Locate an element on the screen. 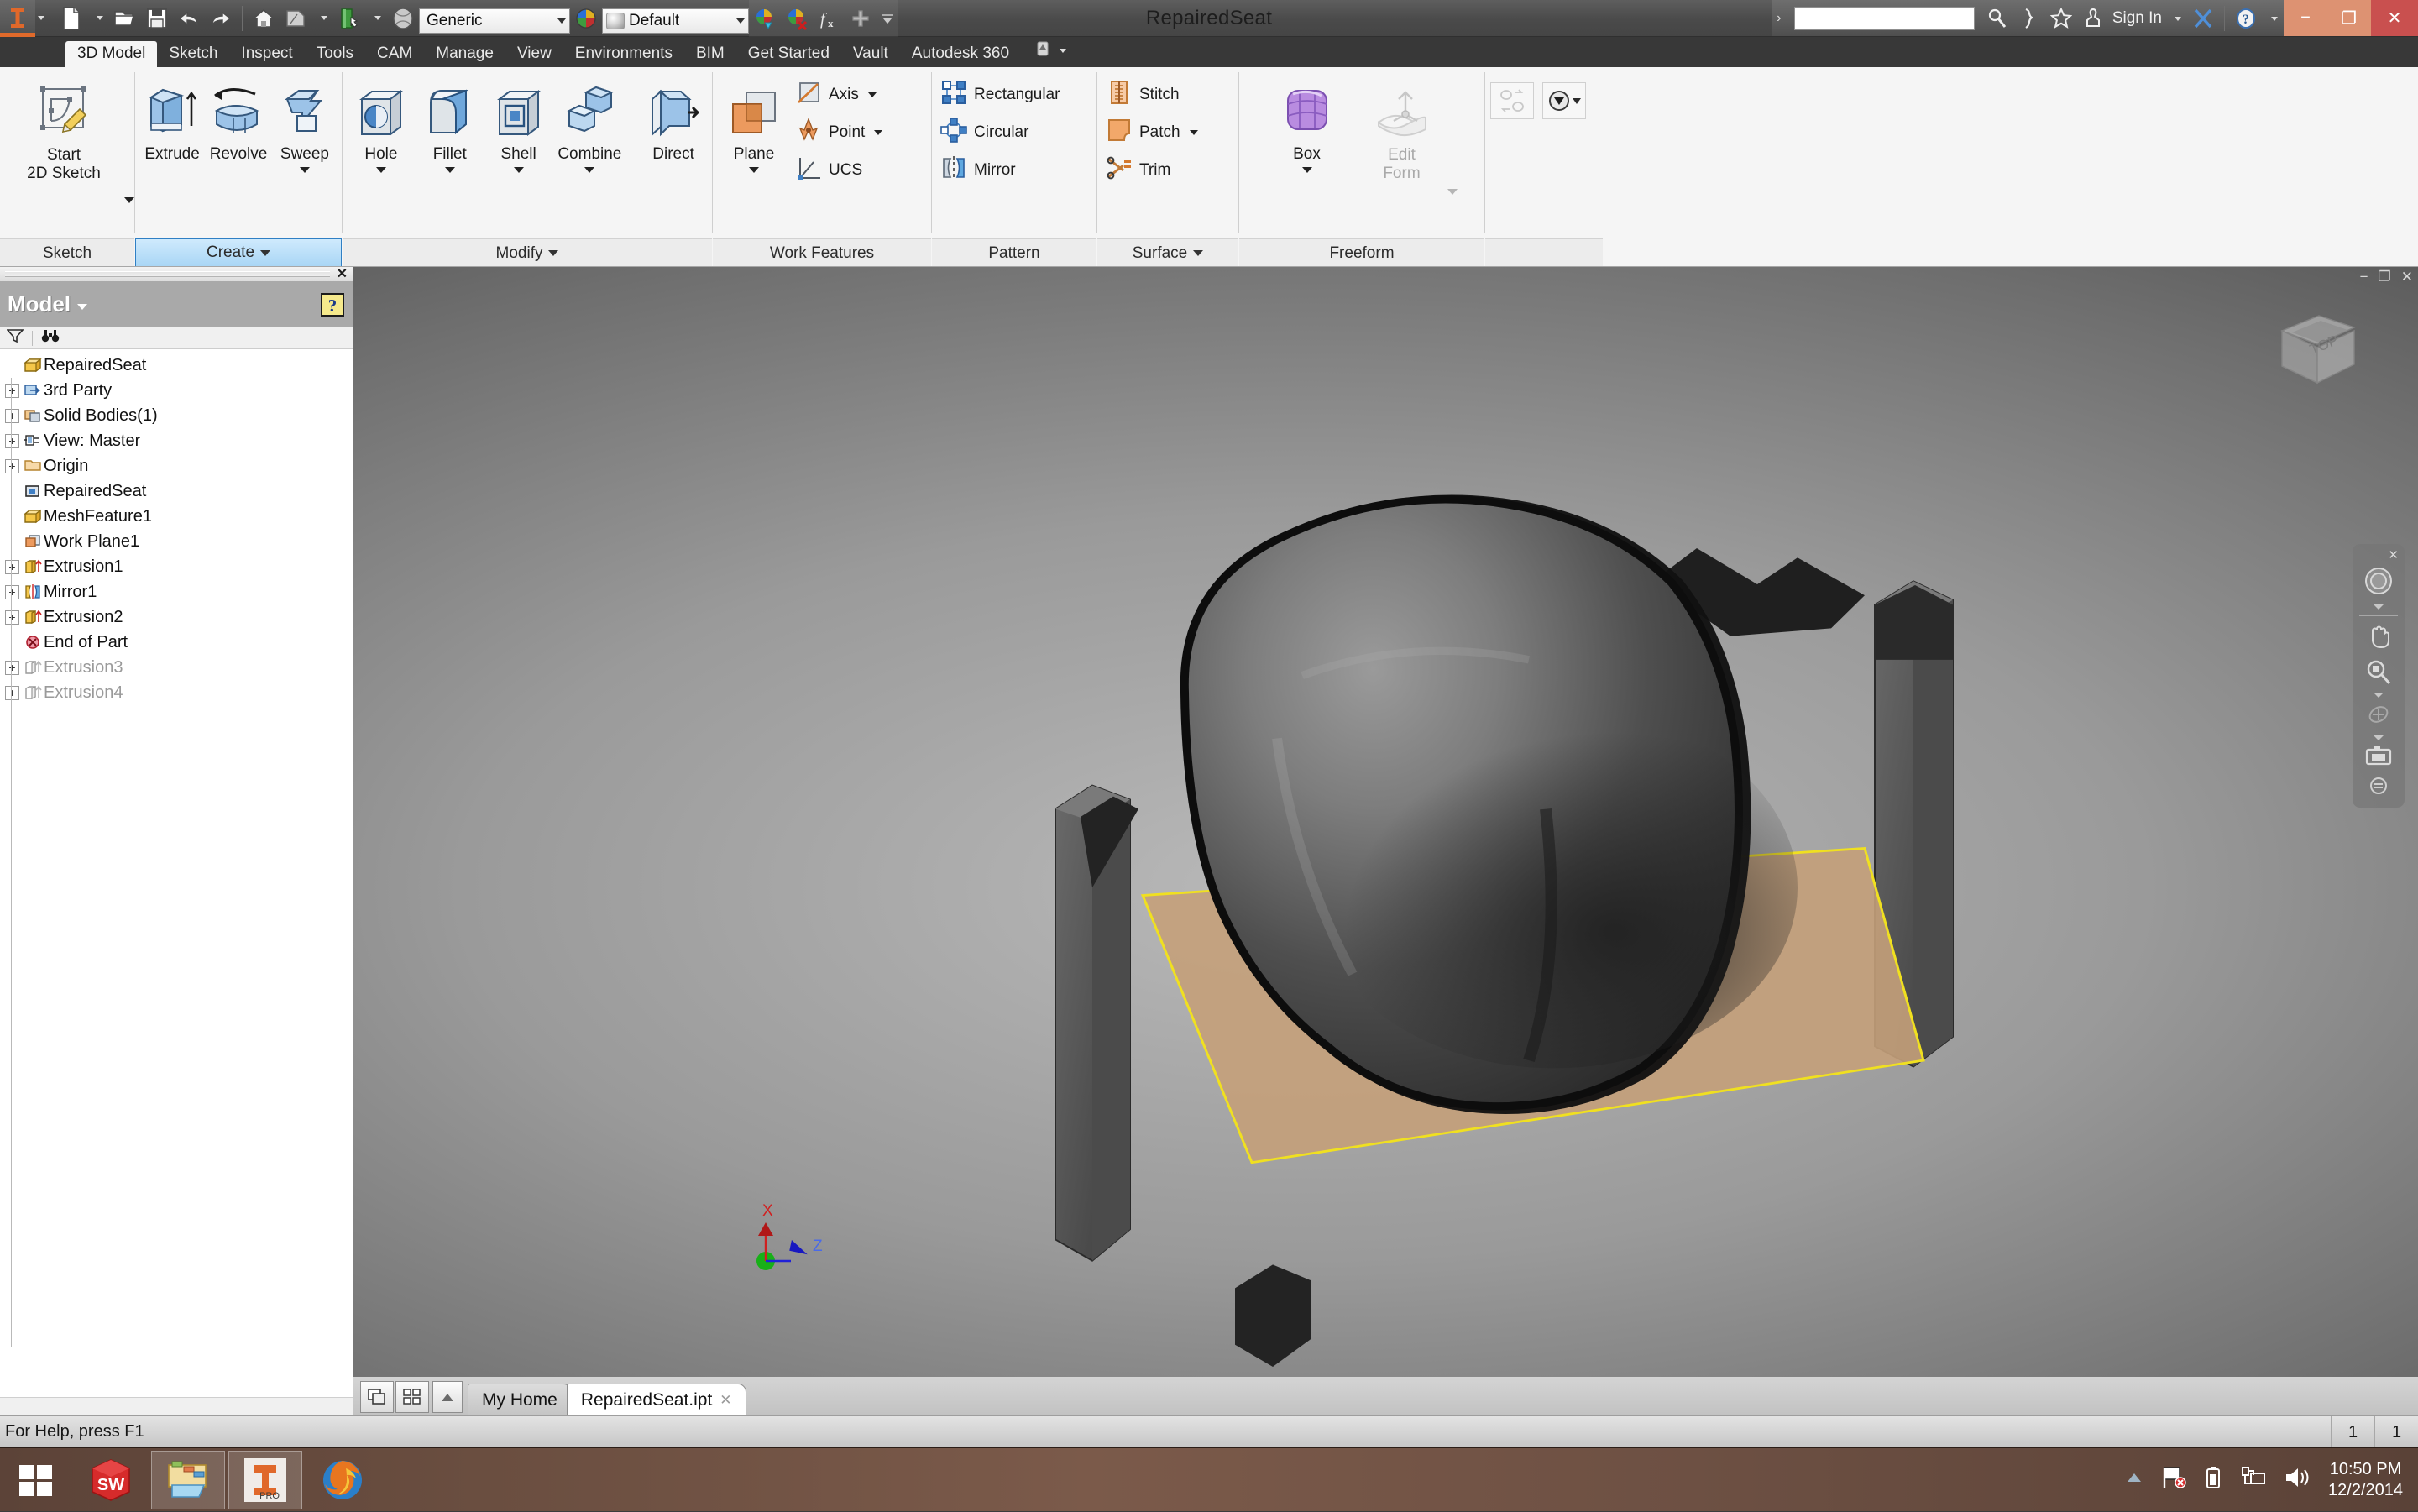 This screenshot has height=1512, width=2418. sweep-button: Sweep is located at coordinates (305, 123).